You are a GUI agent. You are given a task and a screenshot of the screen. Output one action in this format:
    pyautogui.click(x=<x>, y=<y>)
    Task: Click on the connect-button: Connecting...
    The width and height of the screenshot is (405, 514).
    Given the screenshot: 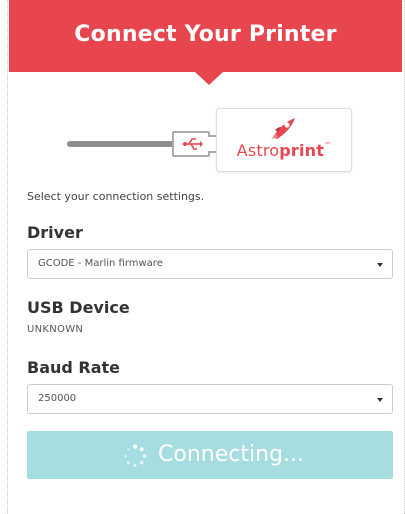 What is the action you would take?
    pyautogui.click(x=210, y=455)
    